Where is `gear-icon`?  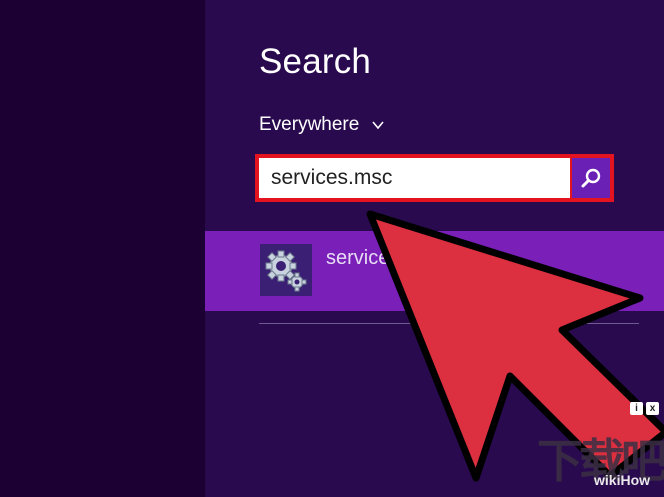 gear-icon is located at coordinates (286, 270).